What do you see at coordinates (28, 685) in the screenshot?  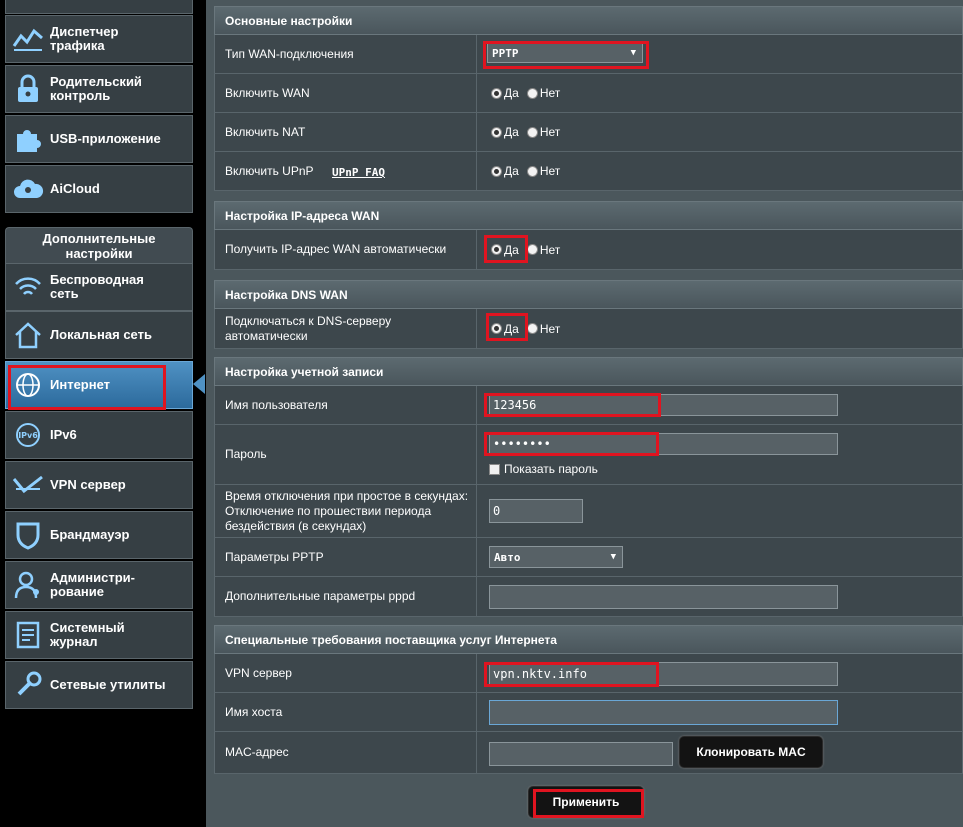 I see `tools-icon` at bounding box center [28, 685].